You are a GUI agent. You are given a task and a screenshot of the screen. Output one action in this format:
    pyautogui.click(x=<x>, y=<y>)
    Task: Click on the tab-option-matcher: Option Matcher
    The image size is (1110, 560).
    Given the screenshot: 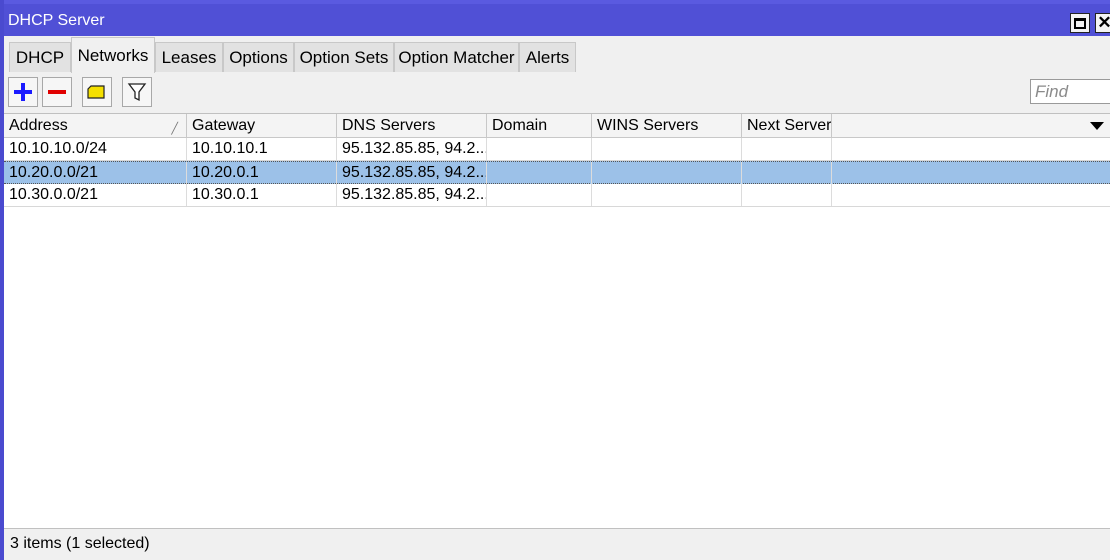 What is the action you would take?
    pyautogui.click(x=456, y=57)
    